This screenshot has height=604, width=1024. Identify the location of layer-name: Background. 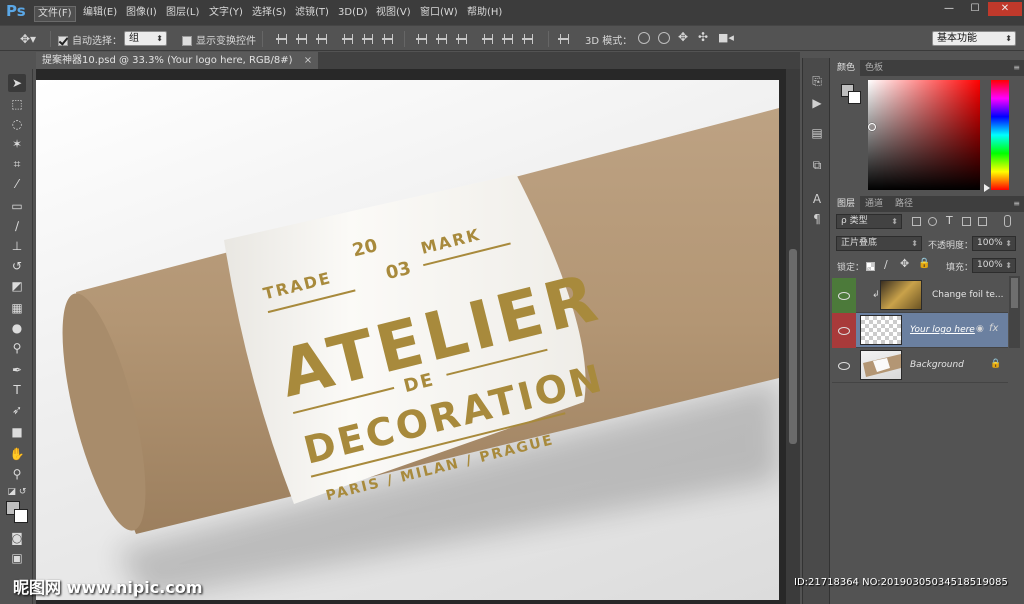
(937, 365).